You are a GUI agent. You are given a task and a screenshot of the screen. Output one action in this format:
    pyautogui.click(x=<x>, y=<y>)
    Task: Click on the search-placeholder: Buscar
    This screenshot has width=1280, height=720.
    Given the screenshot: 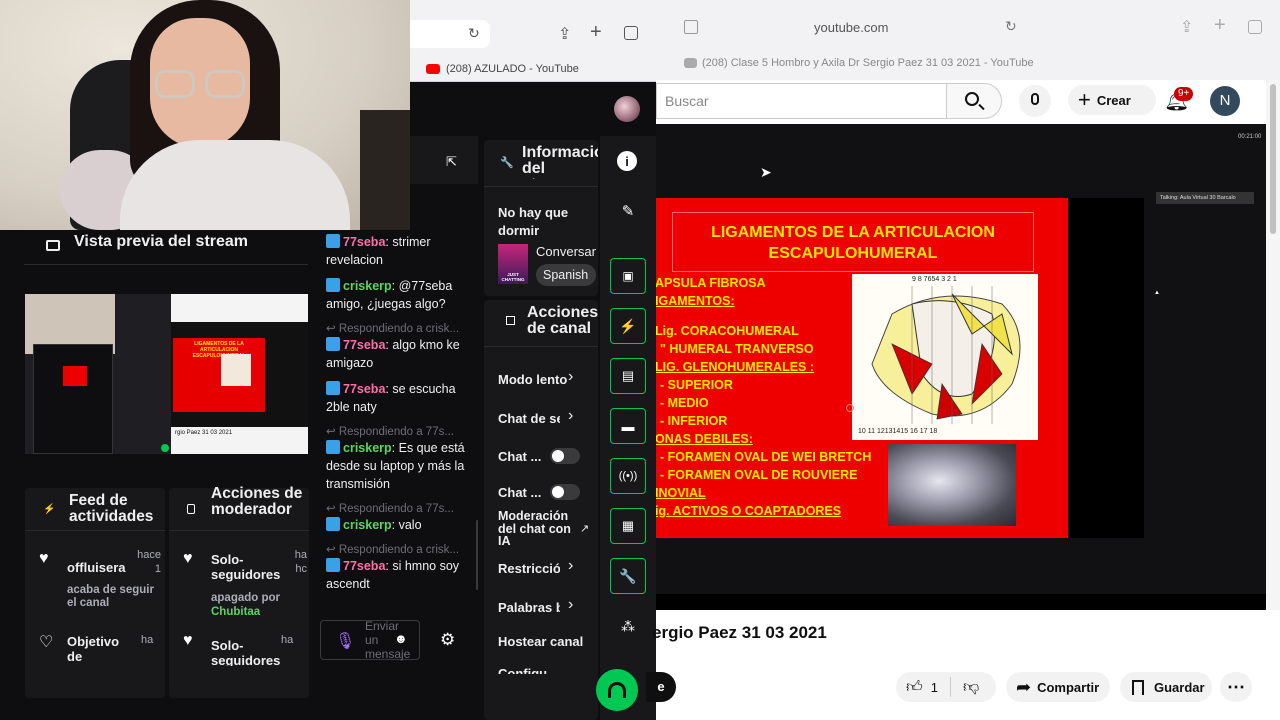 What is the action you would take?
    pyautogui.click(x=687, y=101)
    